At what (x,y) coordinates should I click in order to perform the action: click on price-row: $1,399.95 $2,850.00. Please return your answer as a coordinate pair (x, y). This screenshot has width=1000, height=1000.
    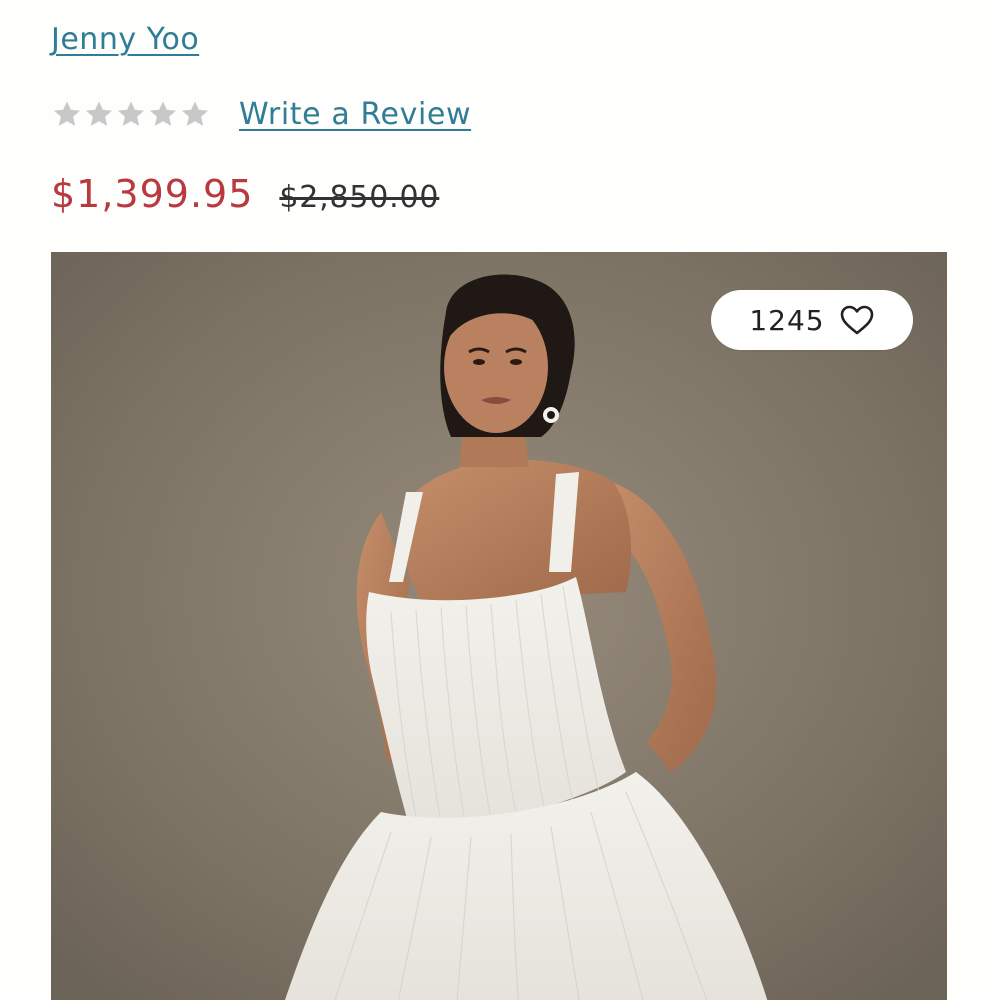
    Looking at the image, I should click on (245, 194).